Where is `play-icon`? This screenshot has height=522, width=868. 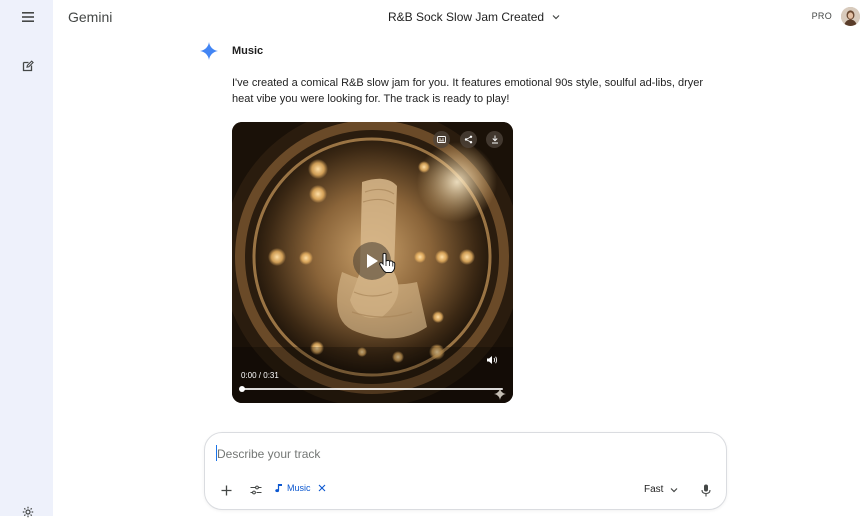 play-icon is located at coordinates (372, 261).